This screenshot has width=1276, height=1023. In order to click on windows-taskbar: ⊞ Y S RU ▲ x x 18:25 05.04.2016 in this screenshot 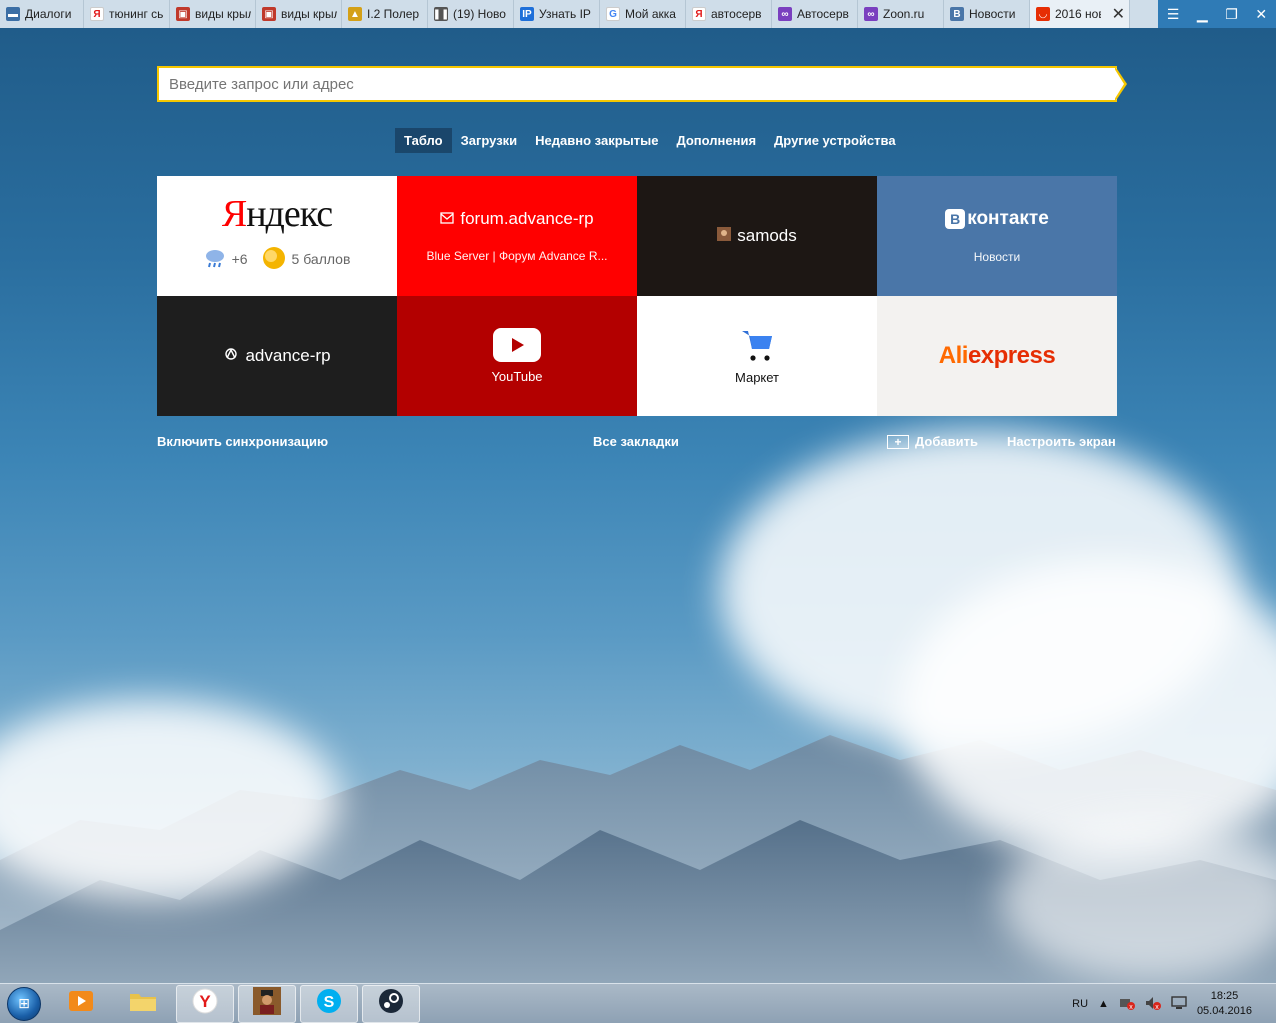, I will do `click(638, 1003)`.